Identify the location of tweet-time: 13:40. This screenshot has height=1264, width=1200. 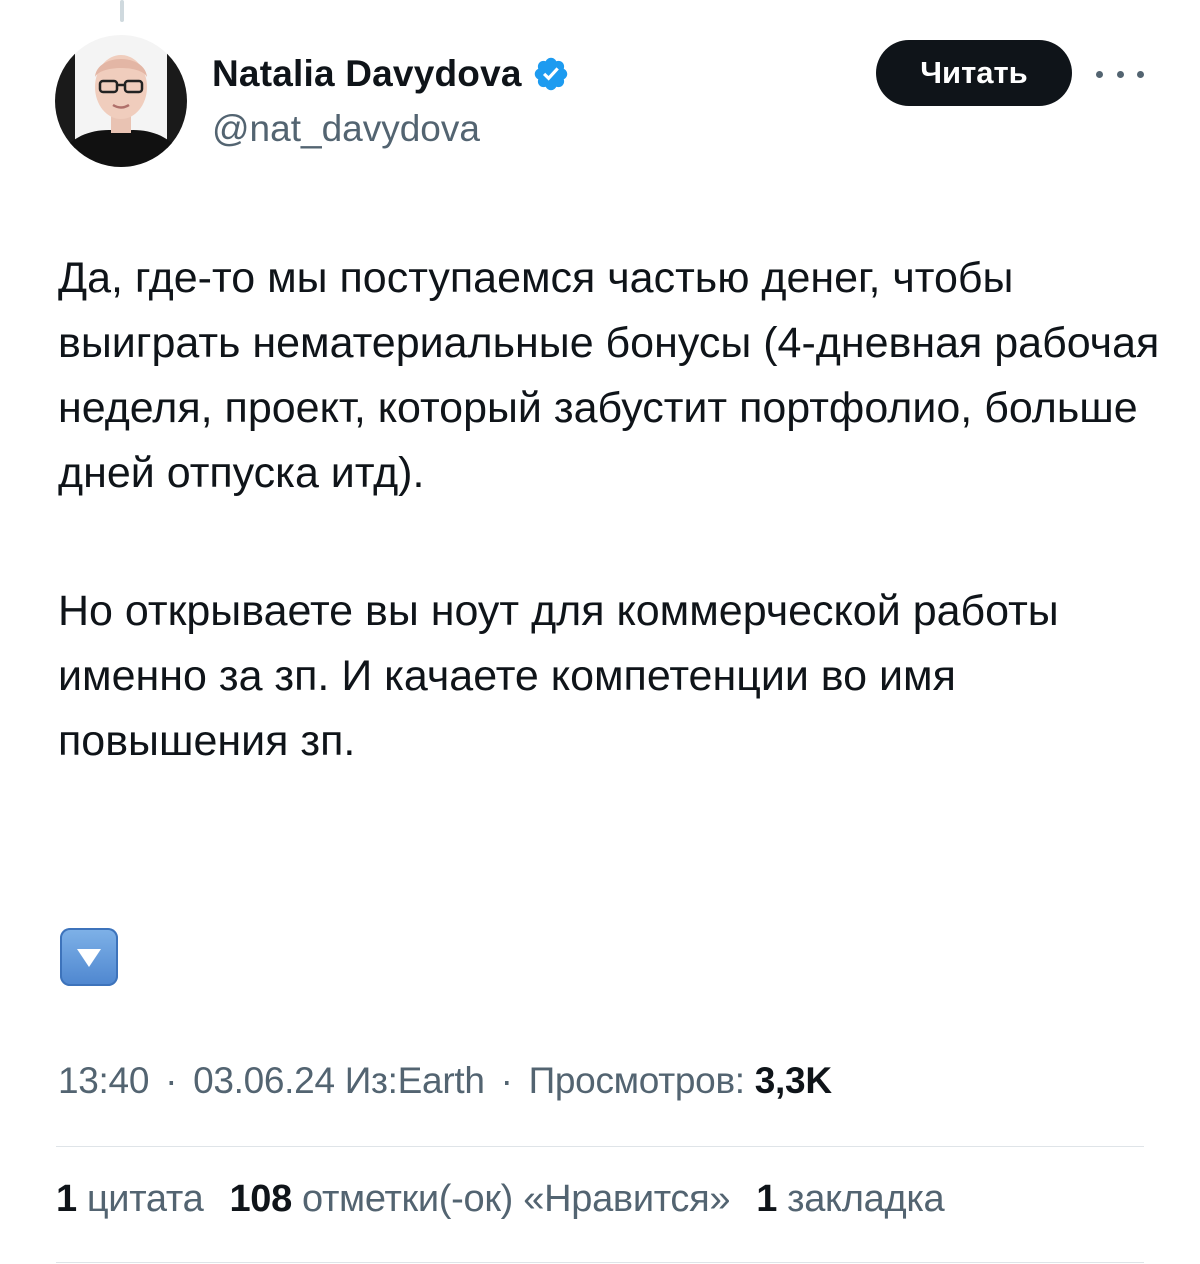
(103, 1080).